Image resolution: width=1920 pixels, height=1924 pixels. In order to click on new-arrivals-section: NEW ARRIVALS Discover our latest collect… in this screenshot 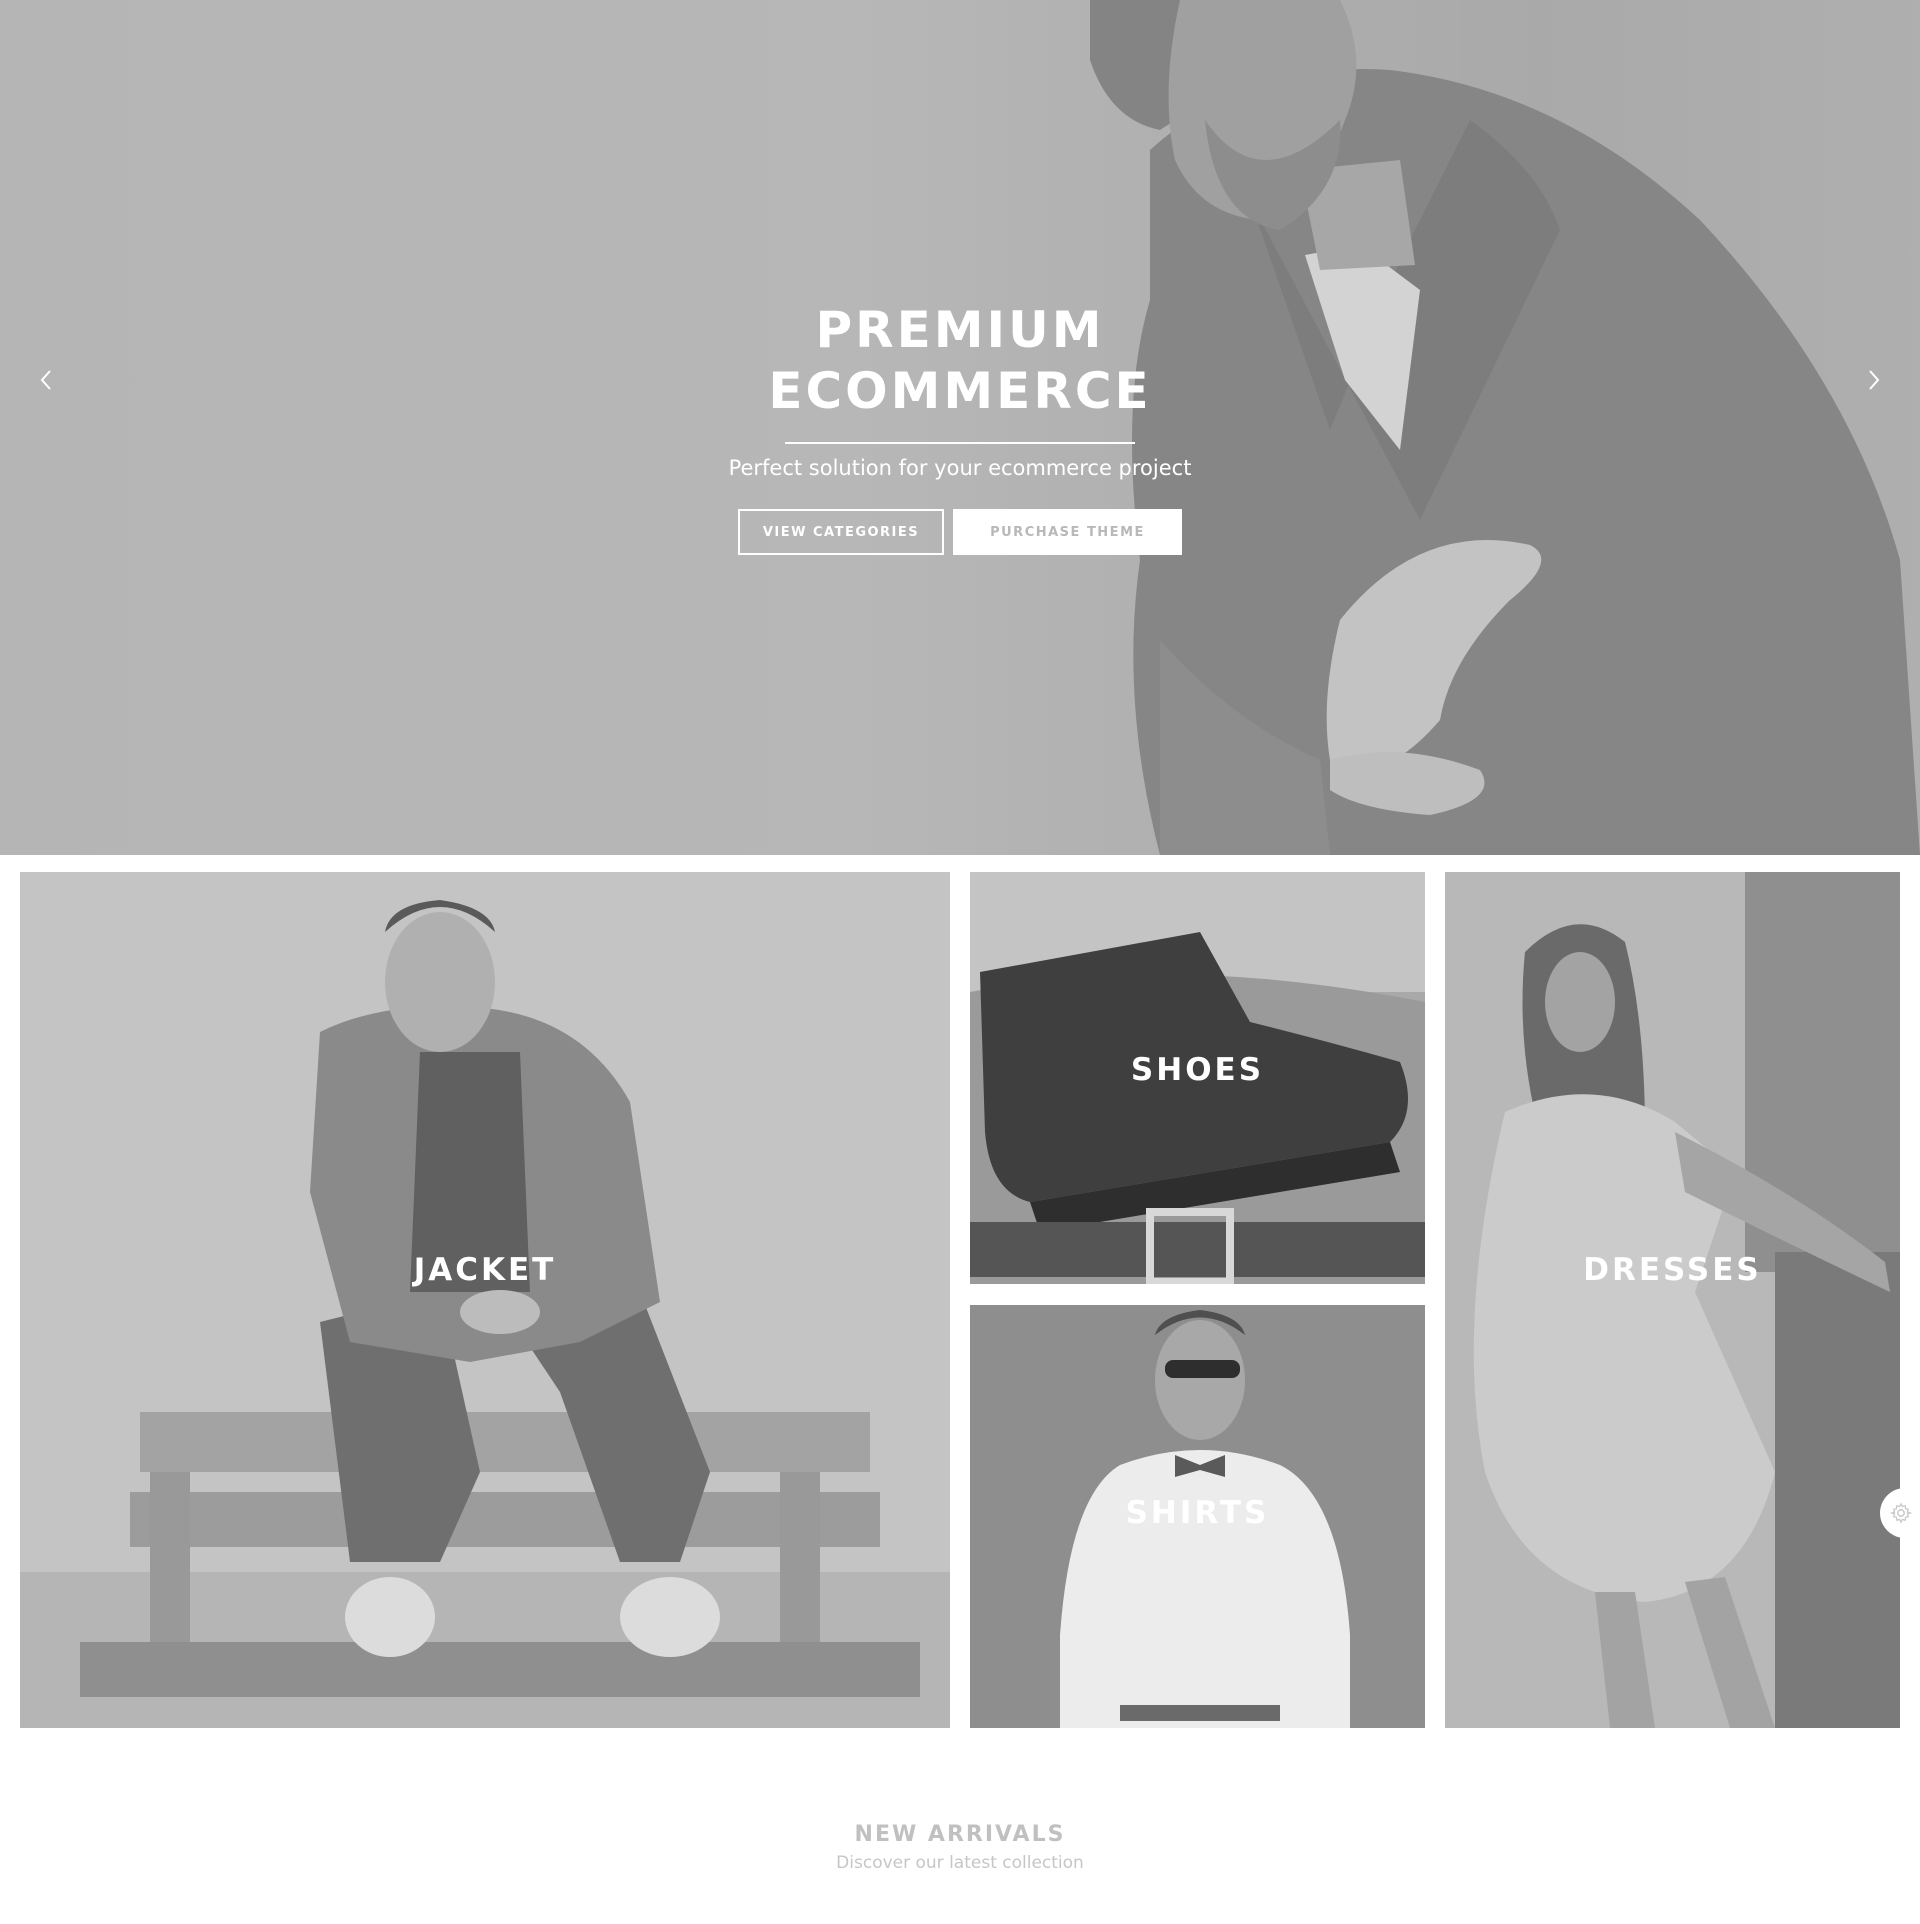, I will do `click(960, 1847)`.